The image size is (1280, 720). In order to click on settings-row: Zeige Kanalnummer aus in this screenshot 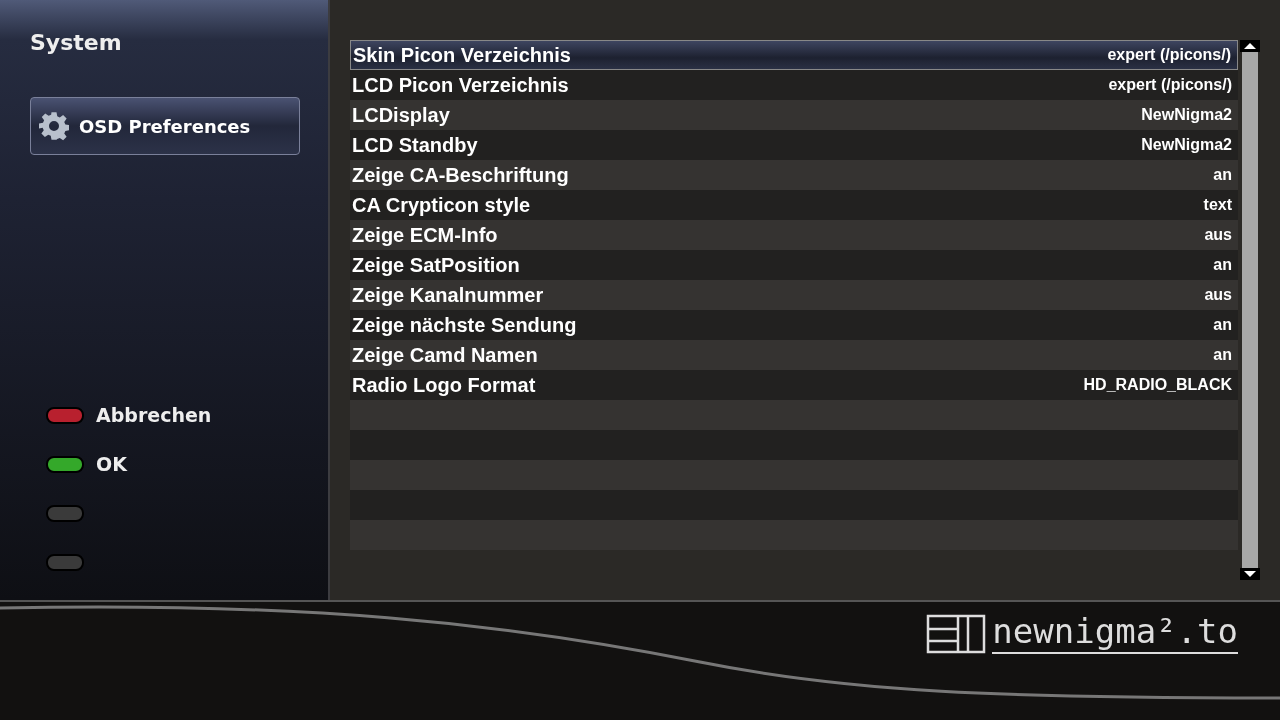, I will do `click(794, 295)`.